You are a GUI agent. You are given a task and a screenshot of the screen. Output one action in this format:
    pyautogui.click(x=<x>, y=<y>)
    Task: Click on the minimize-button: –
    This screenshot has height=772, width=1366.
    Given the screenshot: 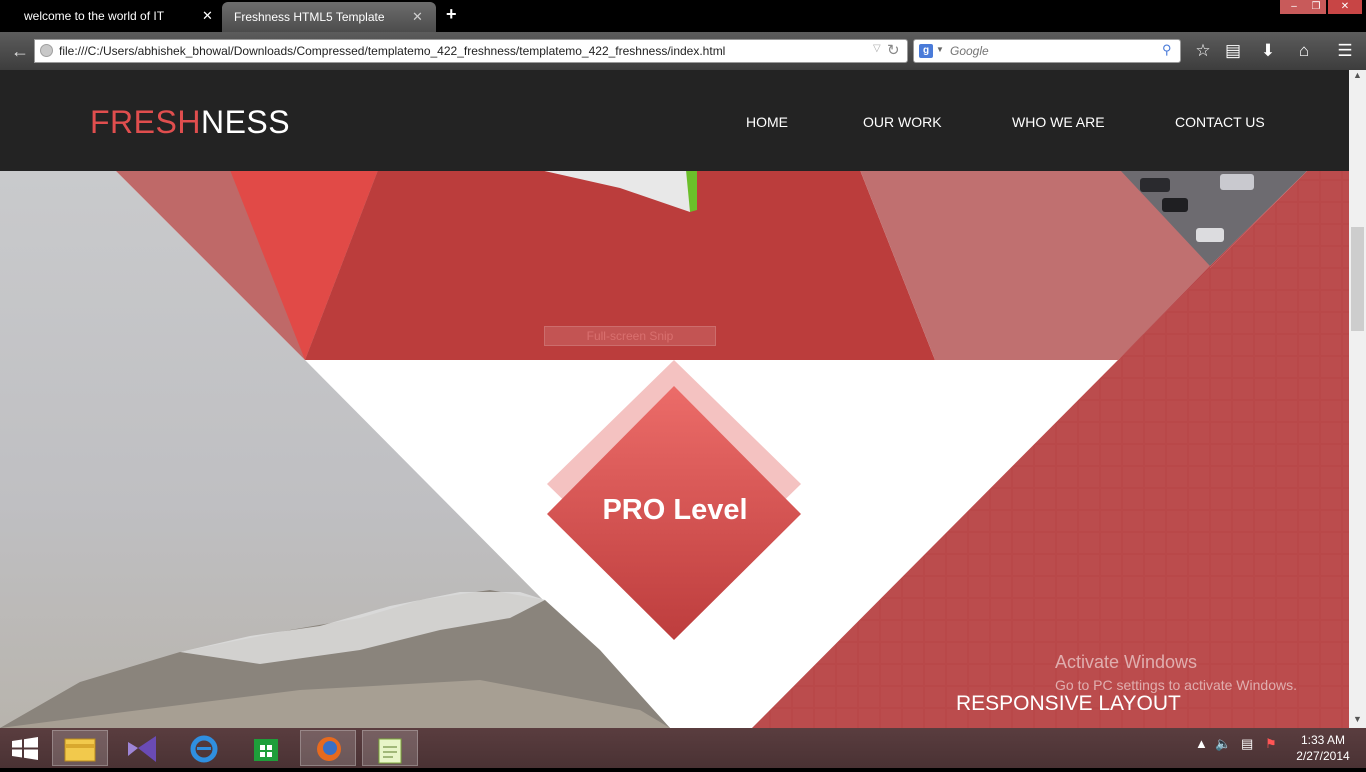 What is the action you would take?
    pyautogui.click(x=1294, y=7)
    